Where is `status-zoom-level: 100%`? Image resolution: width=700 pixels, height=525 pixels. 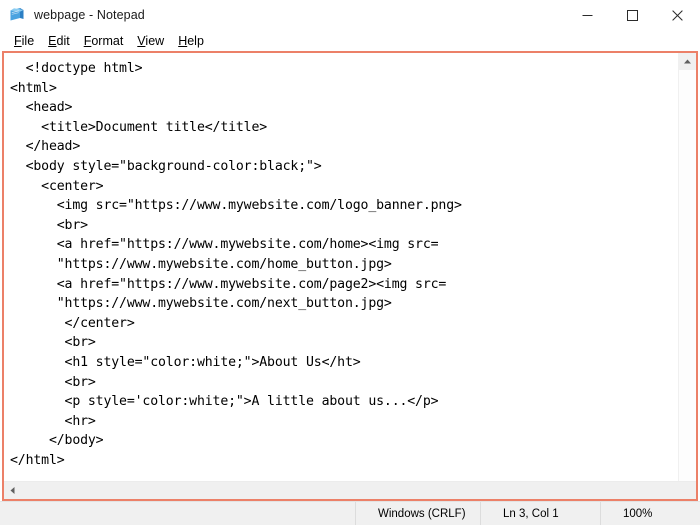
status-zoom-level: 100% is located at coordinates (650, 513).